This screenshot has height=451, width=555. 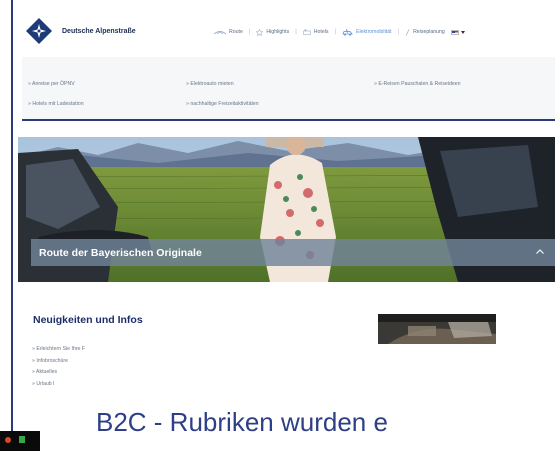 What do you see at coordinates (222, 104) in the screenshot?
I see `submenu-link-freizeit: » nachhaltige Freizeitaktivitäten` at bounding box center [222, 104].